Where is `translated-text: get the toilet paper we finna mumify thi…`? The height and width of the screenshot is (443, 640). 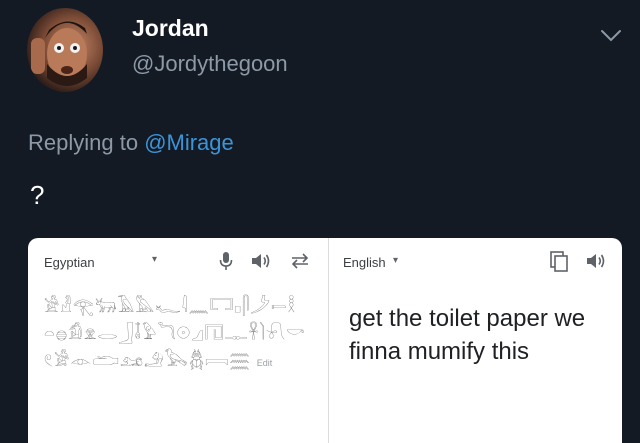
translated-text: get the toilet paper we finna mumify thi… is located at coordinates (467, 335).